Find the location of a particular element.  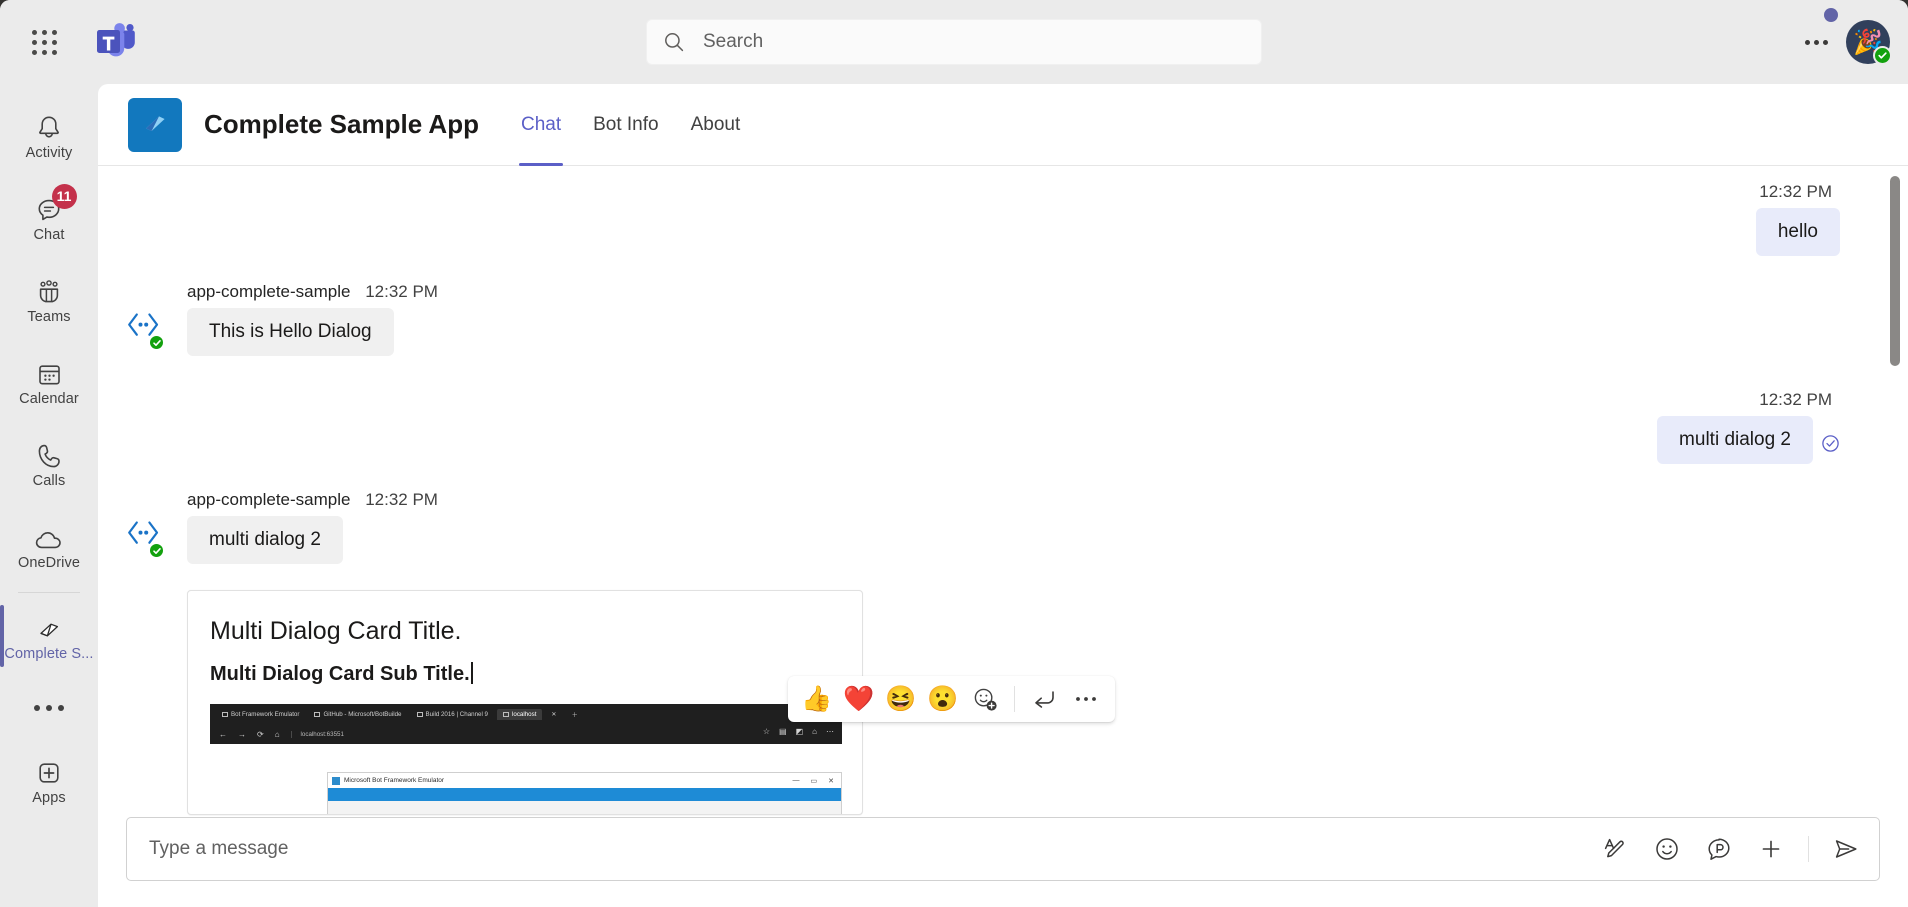

sticker-icon is located at coordinates (1719, 849).